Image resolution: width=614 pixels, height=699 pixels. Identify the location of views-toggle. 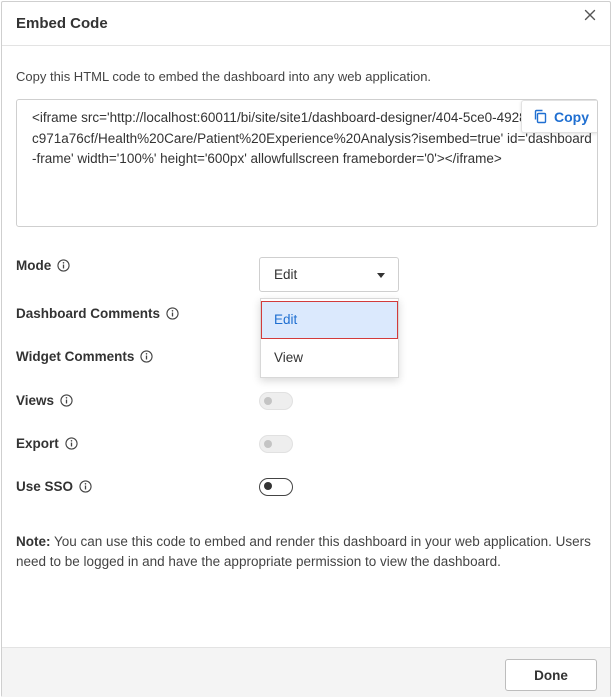
(276, 401).